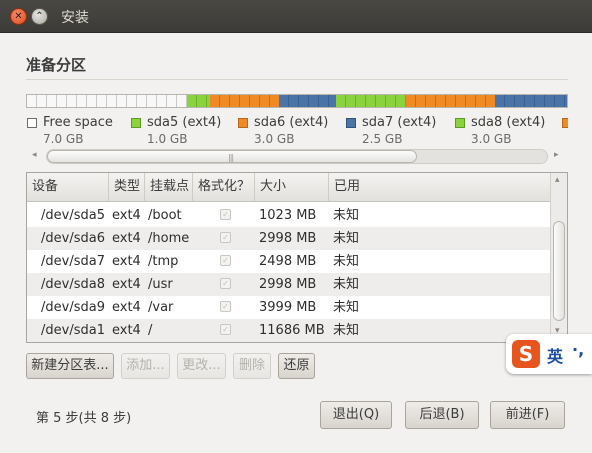 This screenshot has height=453, width=592. What do you see at coordinates (527, 415) in the screenshot?
I see `forward-button: 前进(F)` at bounding box center [527, 415].